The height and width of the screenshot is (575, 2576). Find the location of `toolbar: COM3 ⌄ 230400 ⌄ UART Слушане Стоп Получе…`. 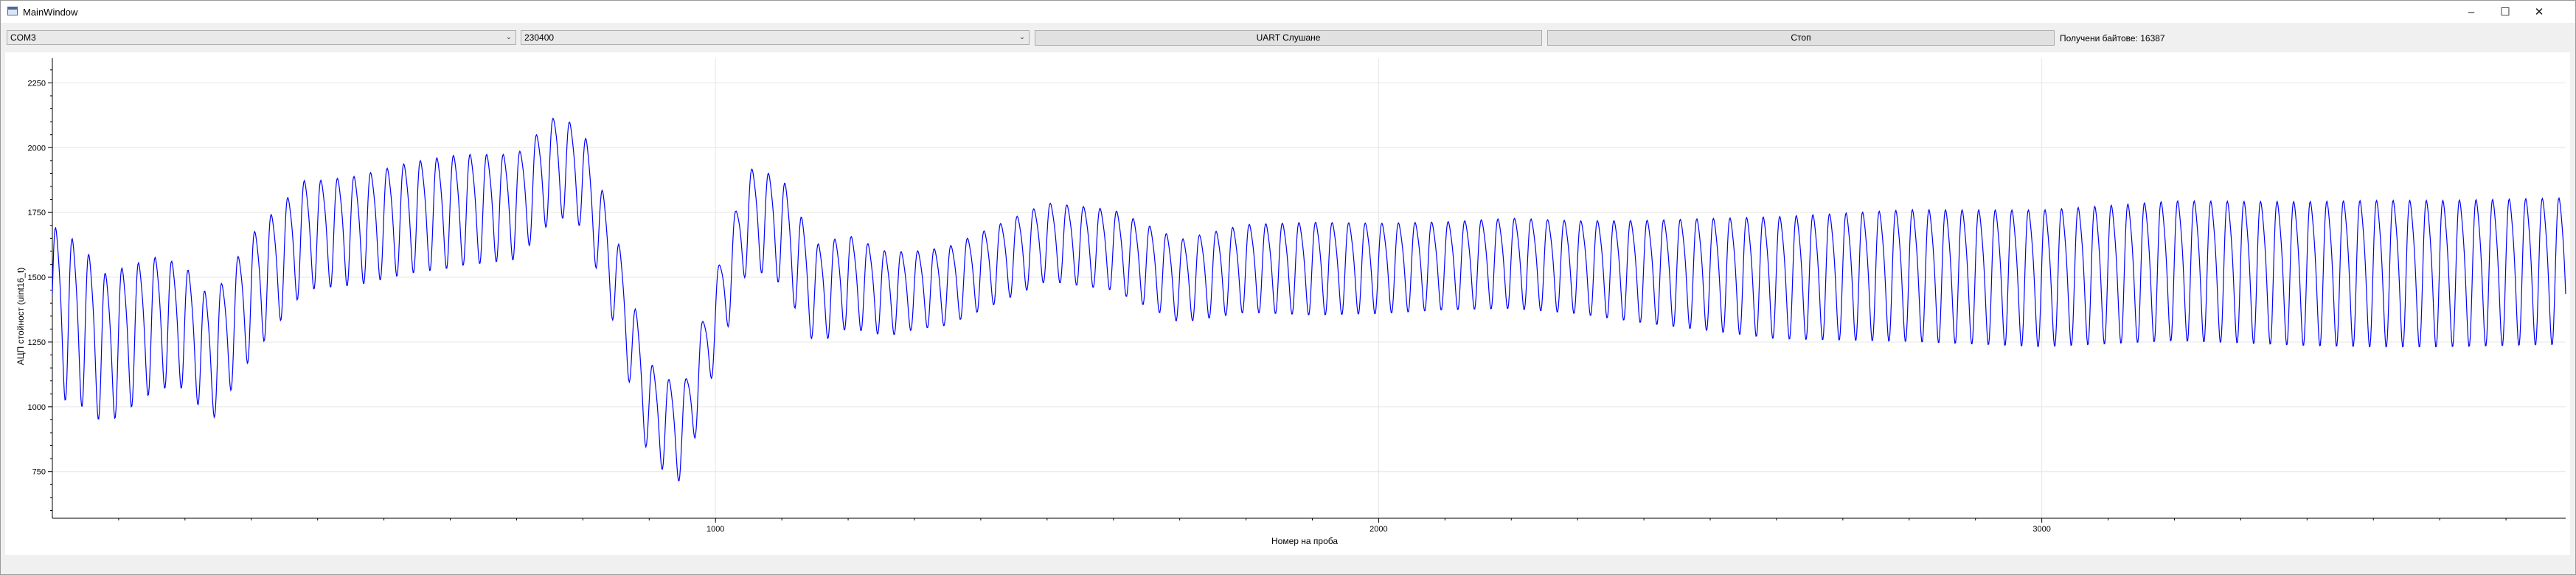

toolbar: COM3 ⌄ 230400 ⌄ UART Слушане Стоп Получе… is located at coordinates (1288, 38).